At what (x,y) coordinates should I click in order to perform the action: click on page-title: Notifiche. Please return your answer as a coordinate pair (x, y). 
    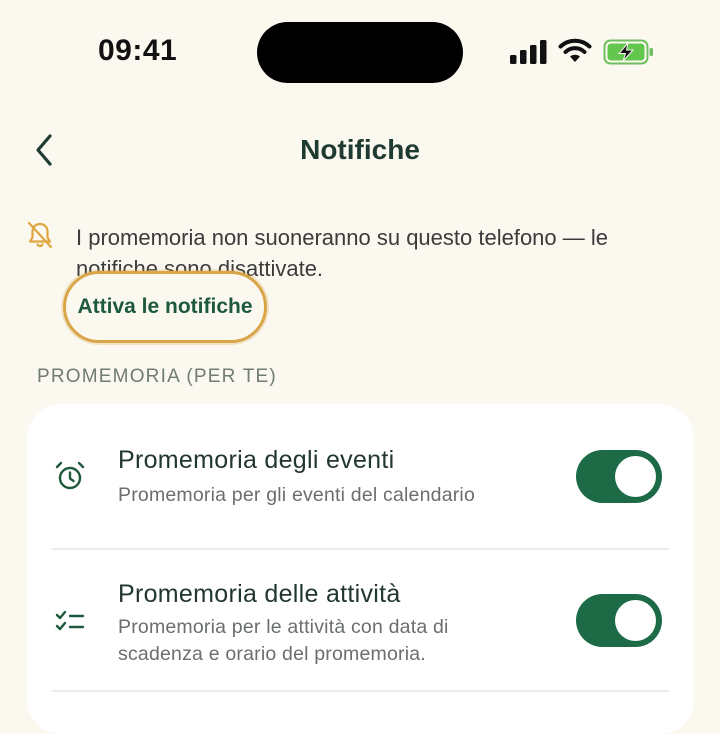
    Looking at the image, I should click on (360, 149).